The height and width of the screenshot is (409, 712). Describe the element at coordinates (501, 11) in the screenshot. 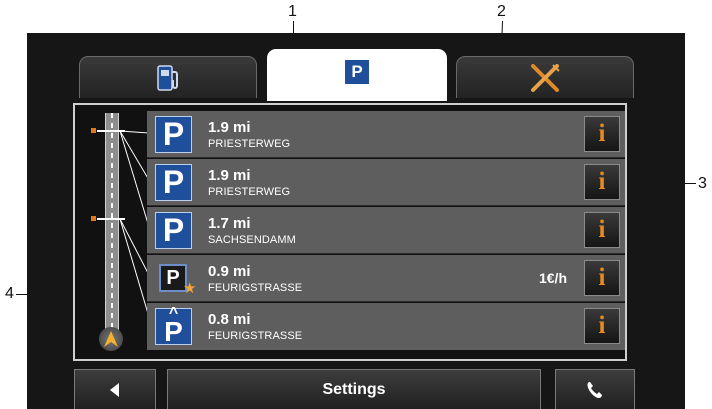

I see `callout-2: 2` at that location.